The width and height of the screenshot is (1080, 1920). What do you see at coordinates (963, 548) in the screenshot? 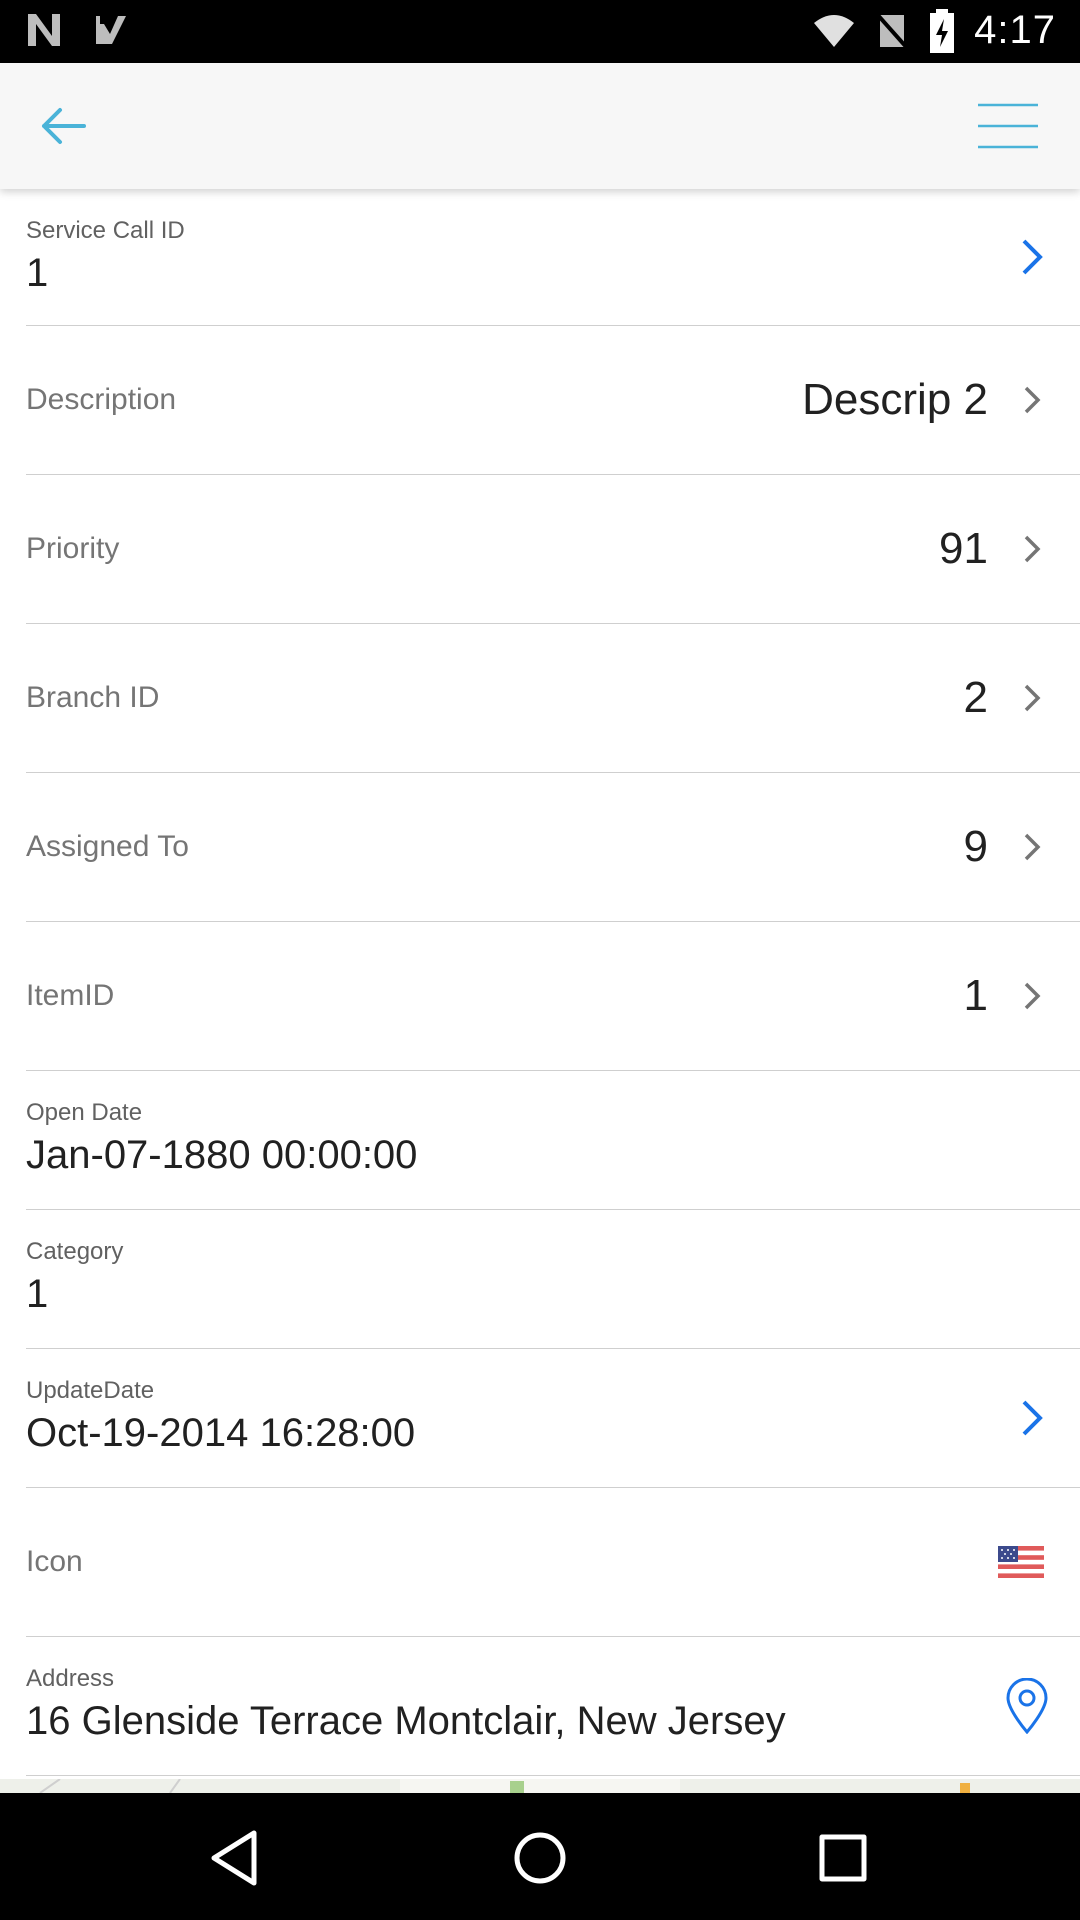
I see `field-value: 91` at bounding box center [963, 548].